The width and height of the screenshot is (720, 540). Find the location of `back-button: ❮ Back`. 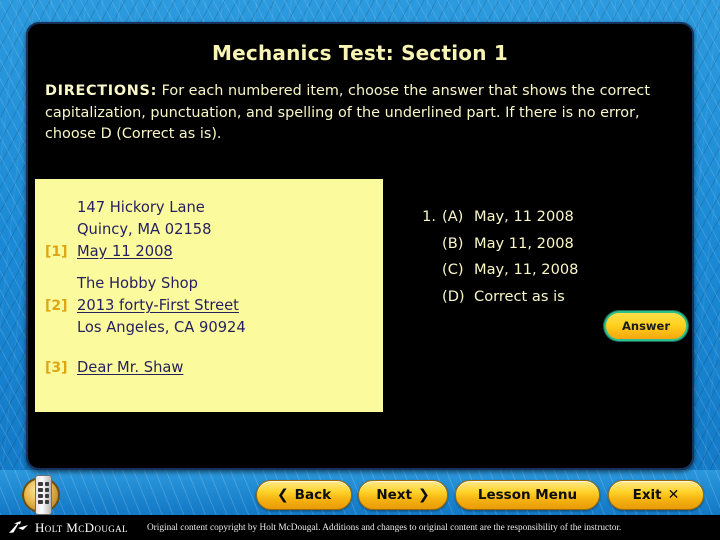

back-button: ❮ Back is located at coordinates (304, 495).